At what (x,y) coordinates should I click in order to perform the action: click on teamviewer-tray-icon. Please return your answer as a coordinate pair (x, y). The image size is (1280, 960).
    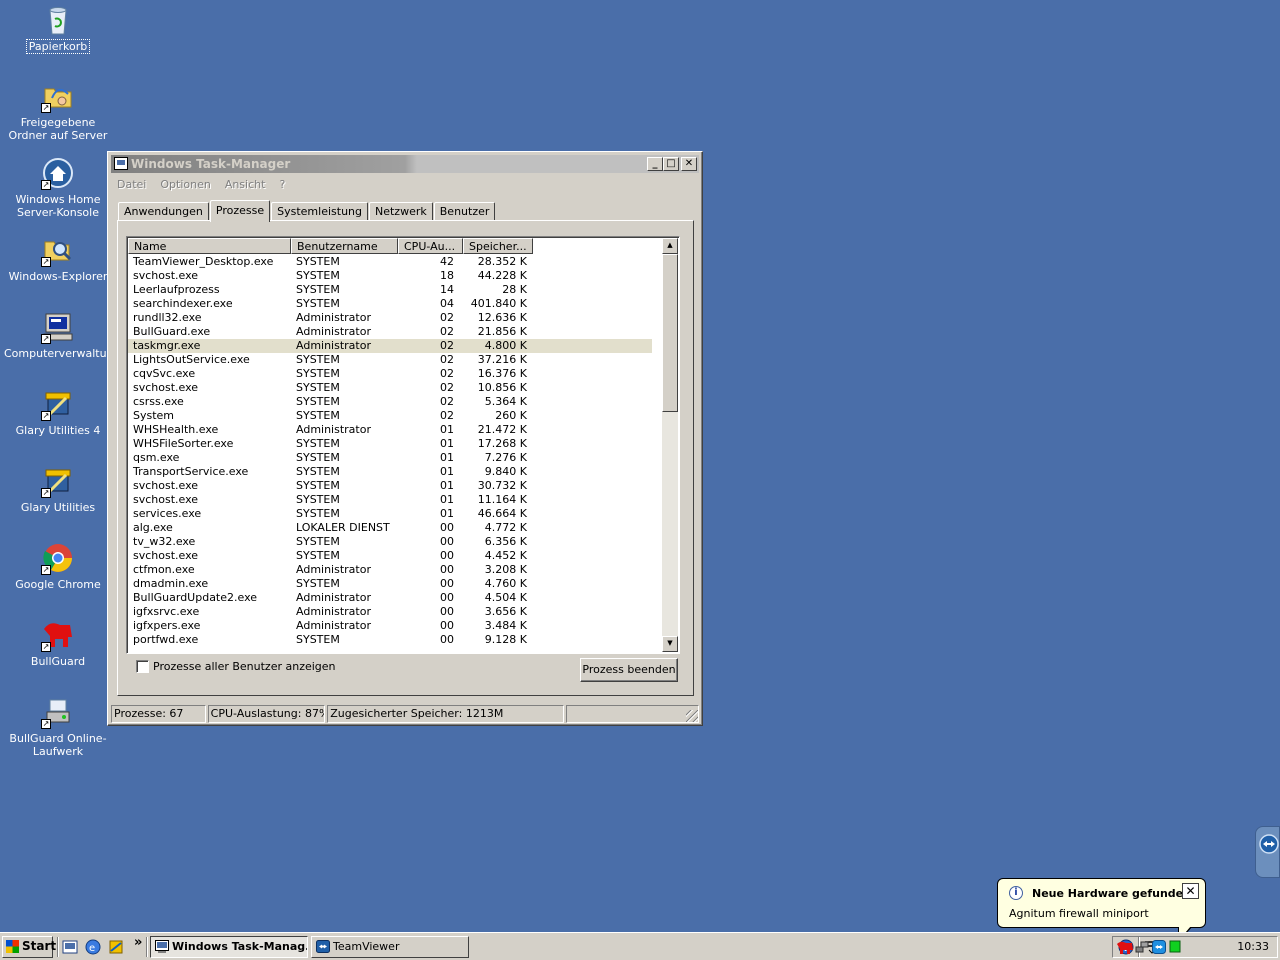
    Looking at the image, I should click on (1159, 947).